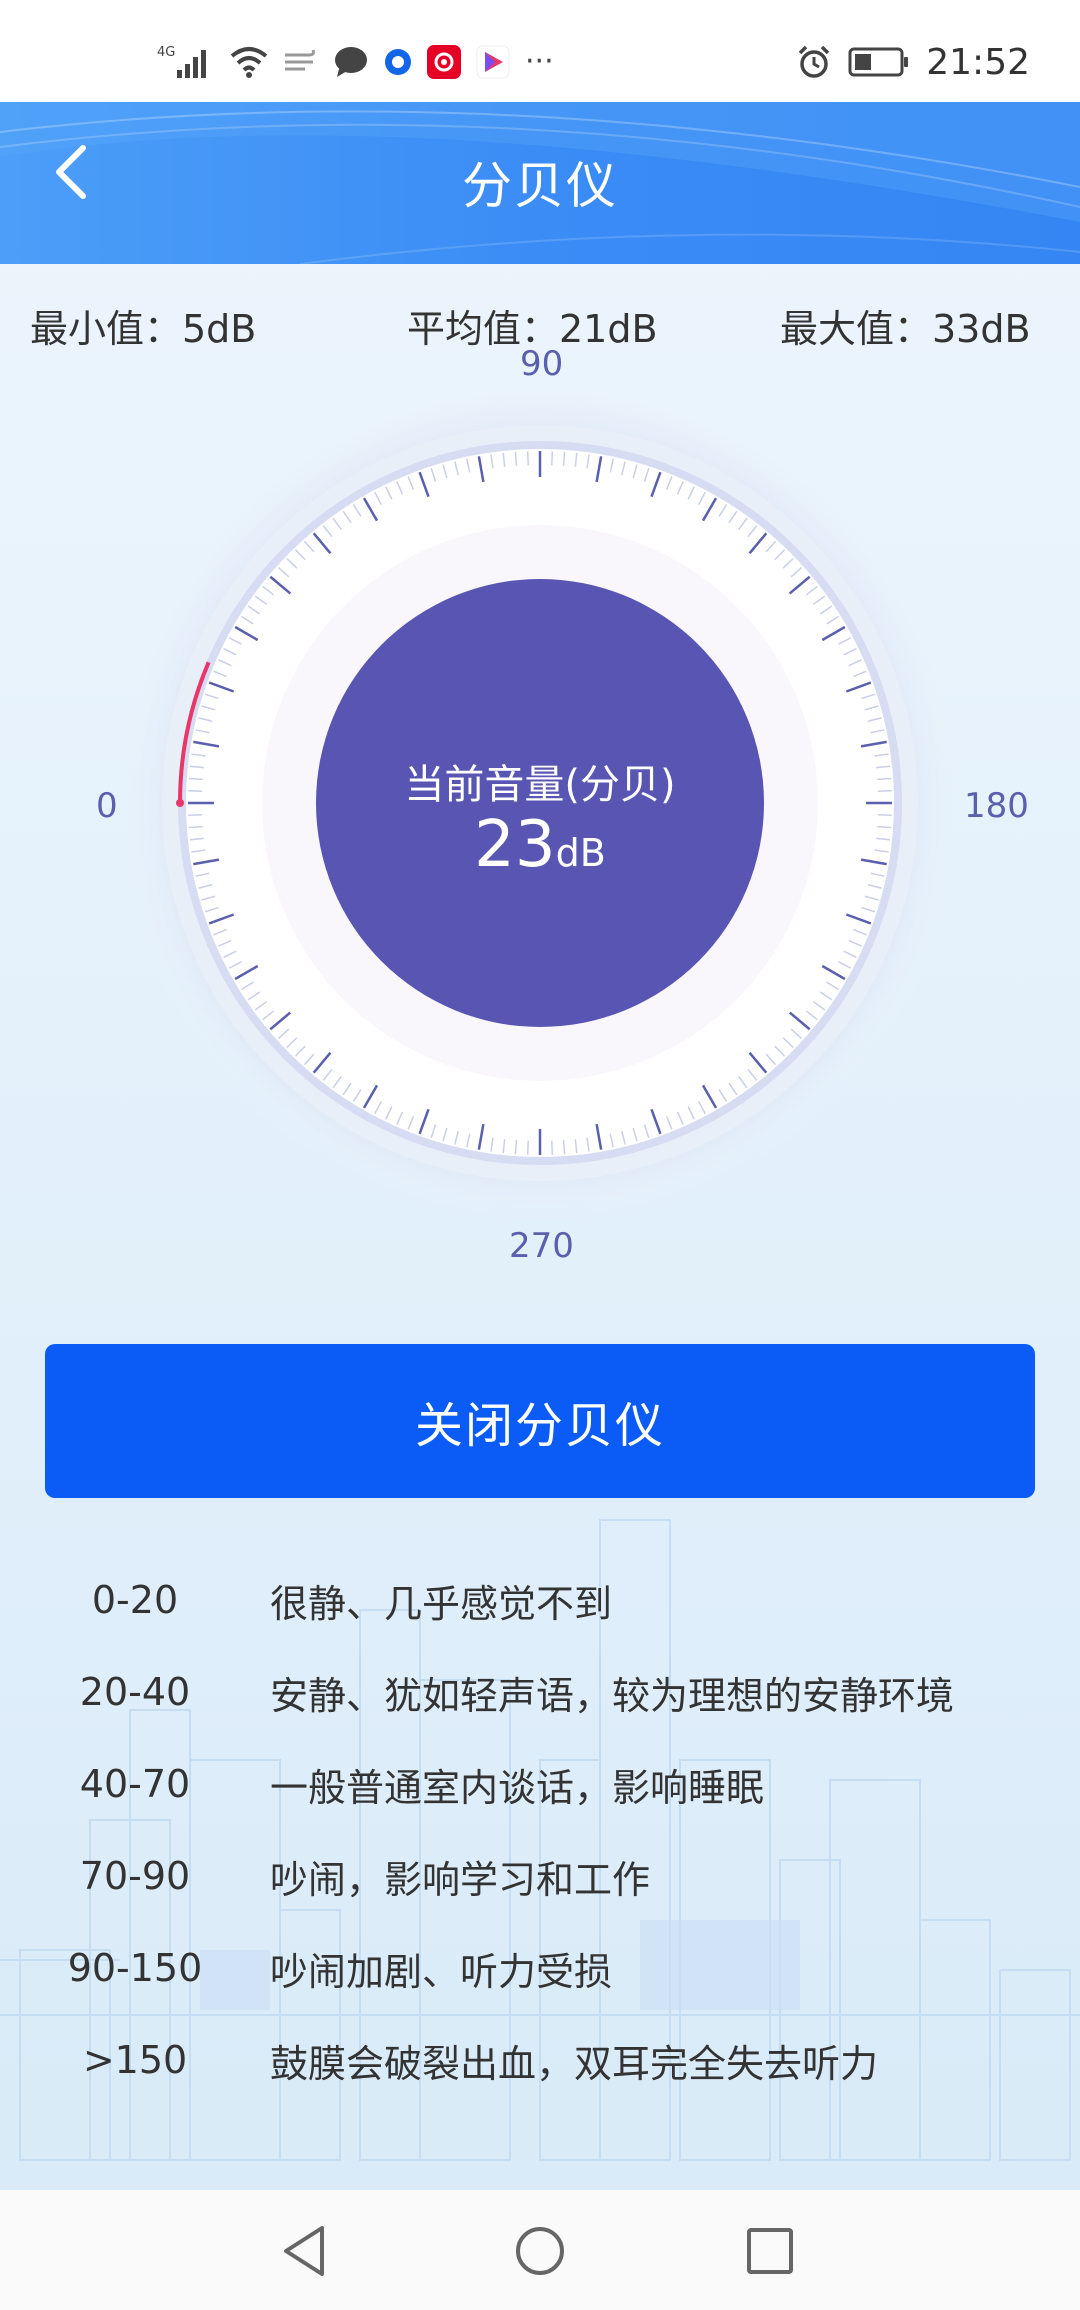 This screenshot has width=1080, height=2310. What do you see at coordinates (770, 2251) in the screenshot?
I see `recents-square-icon` at bounding box center [770, 2251].